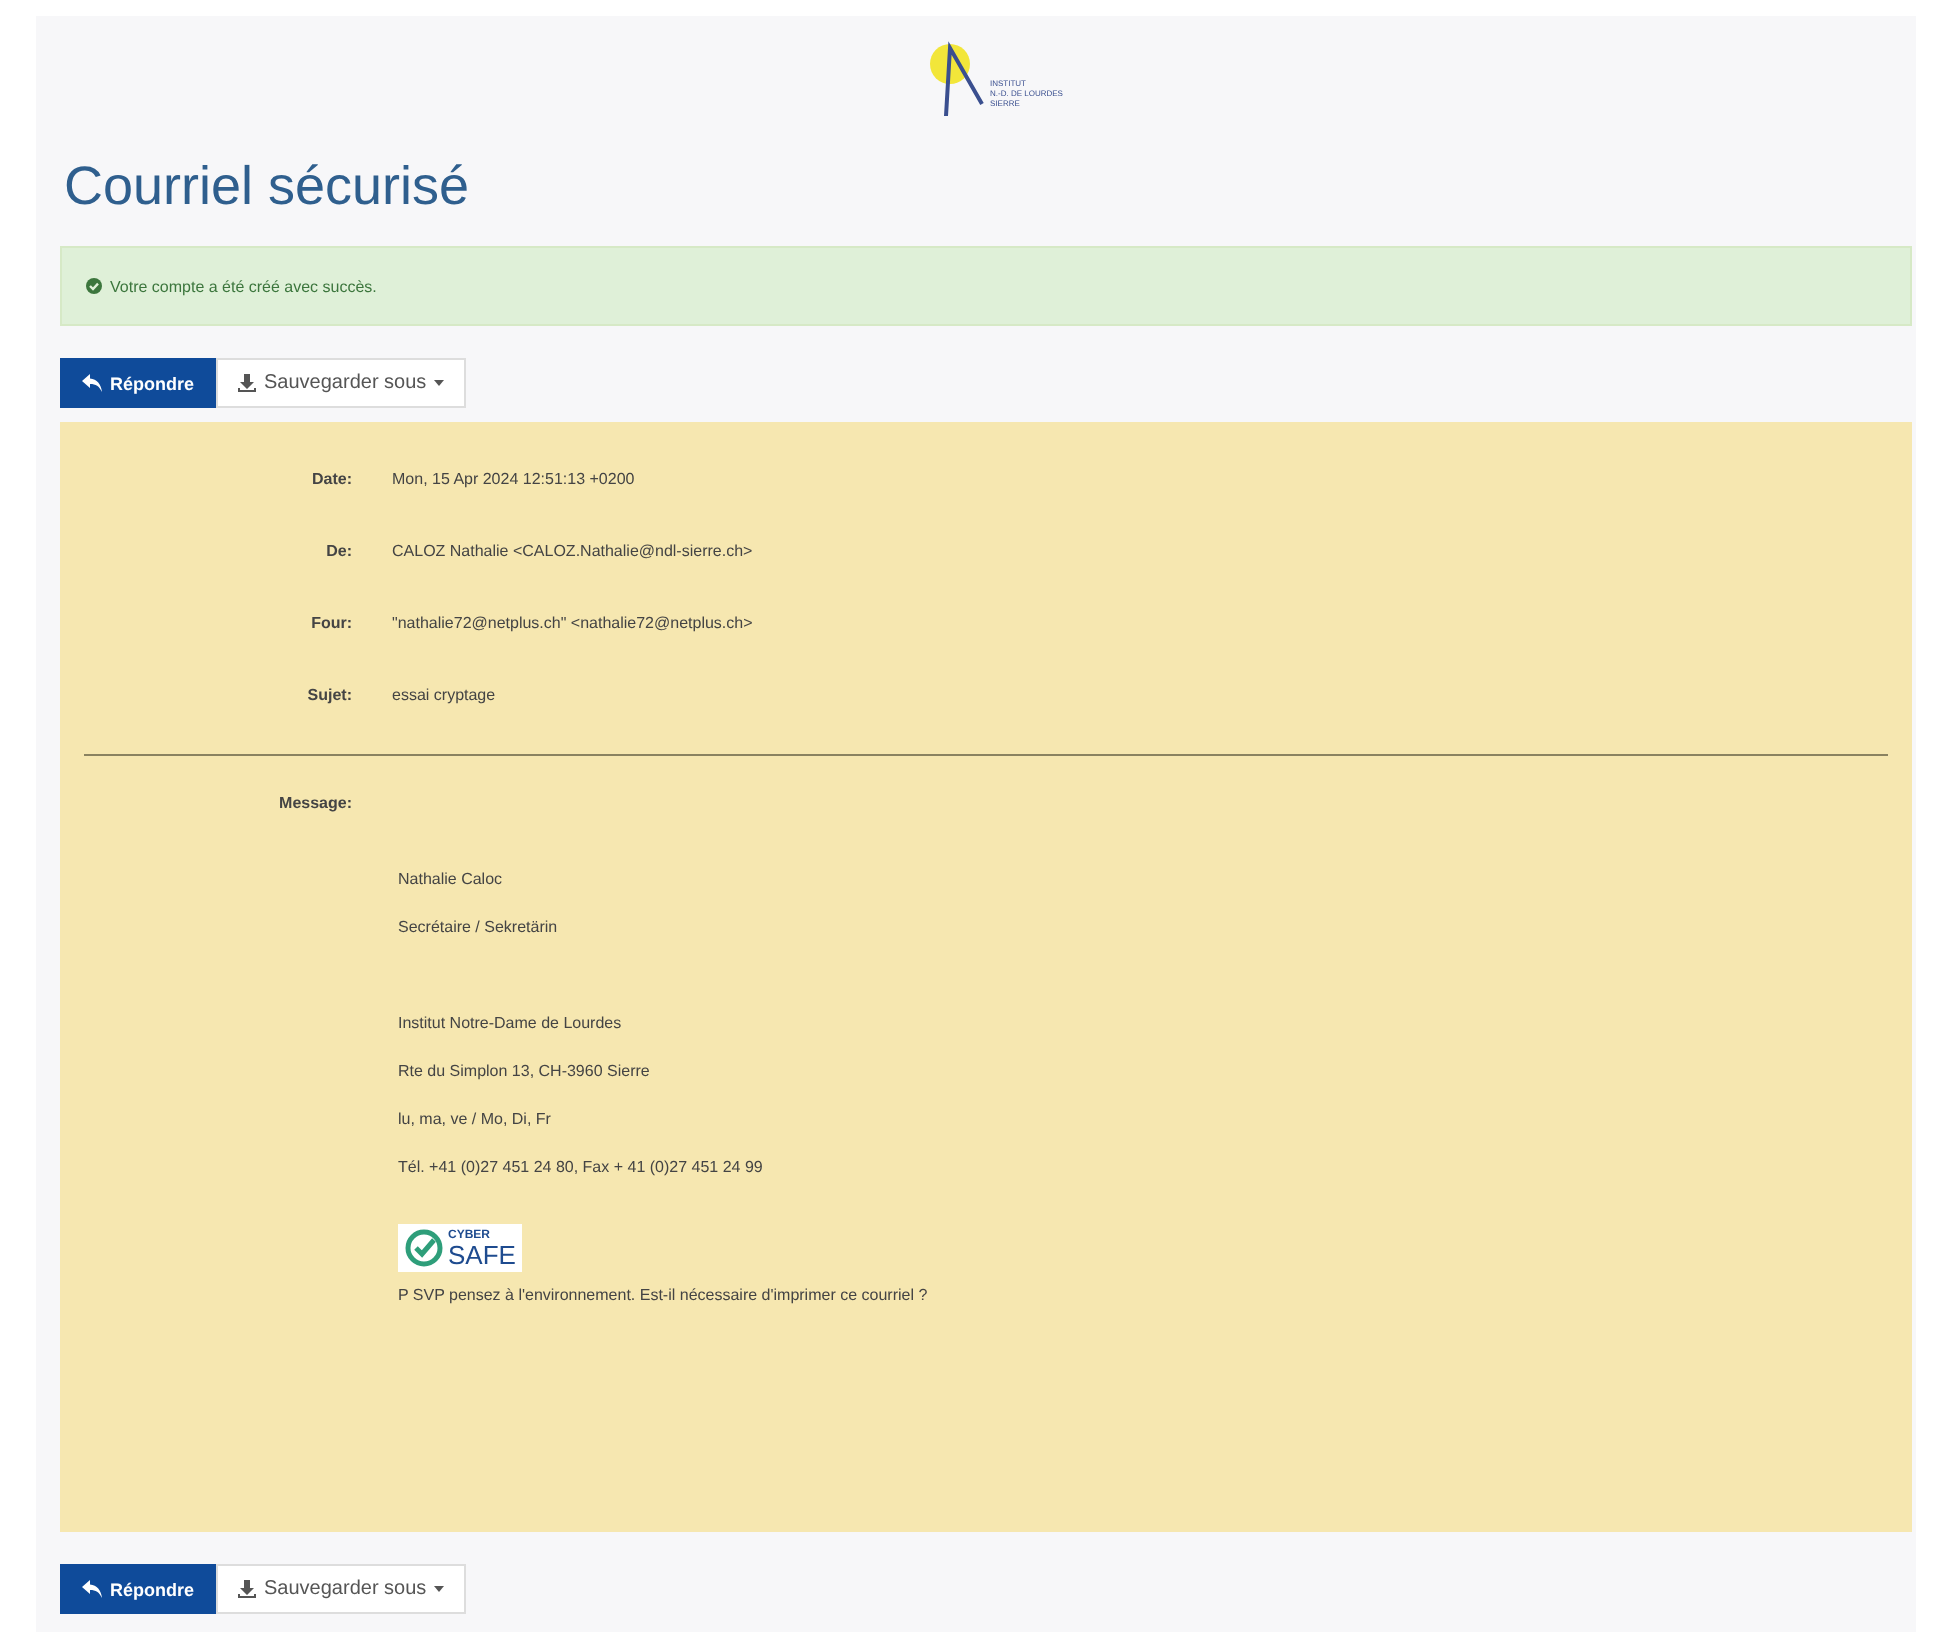  Describe the element at coordinates (479, 928) in the screenshot. I see `message-line: Secrétaire / Sekretärin` at that location.